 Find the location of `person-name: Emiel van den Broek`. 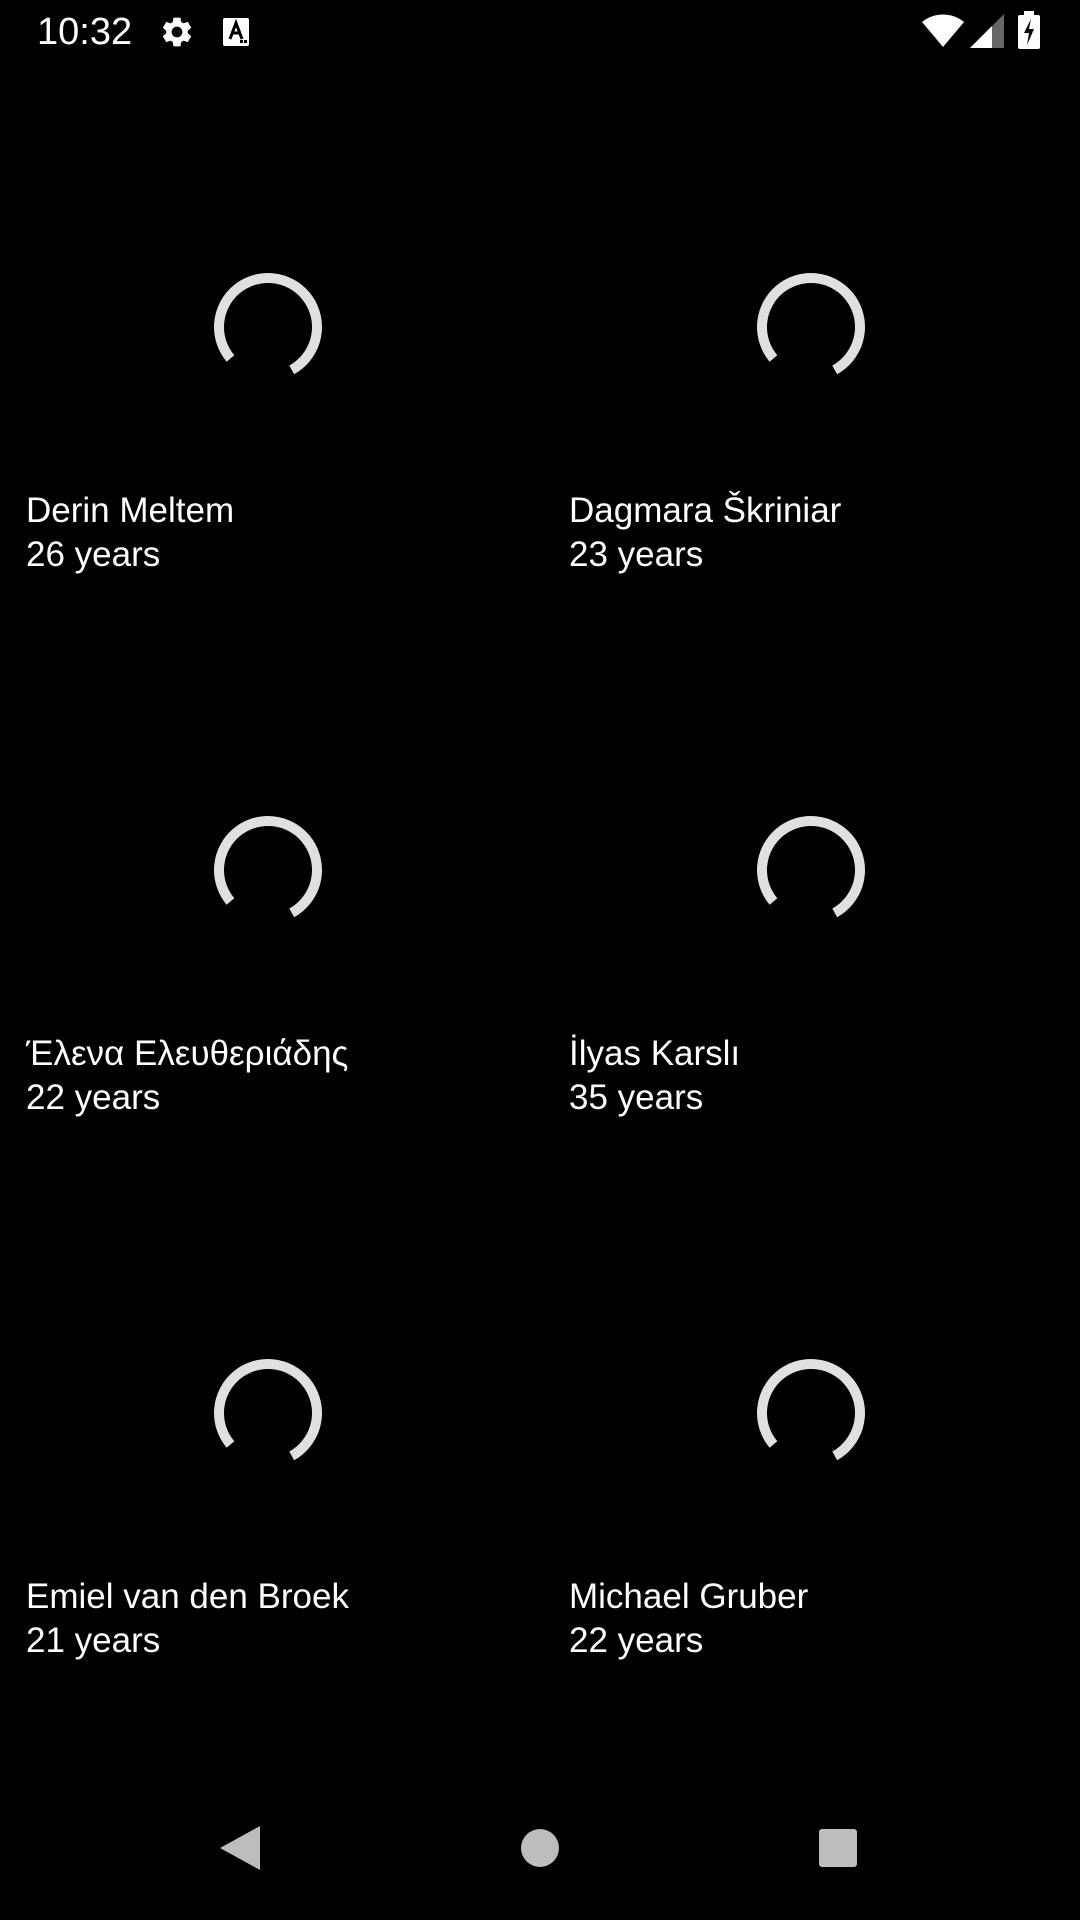

person-name: Emiel van den Broek is located at coordinates (187, 1596).